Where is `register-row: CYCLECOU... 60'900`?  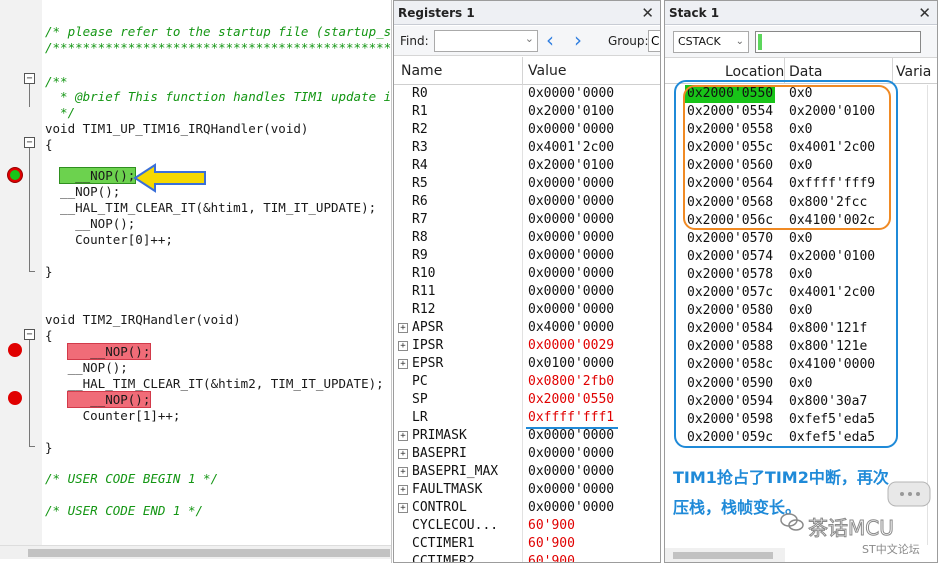 register-row: CYCLECOU... 60'900 is located at coordinates (527, 526).